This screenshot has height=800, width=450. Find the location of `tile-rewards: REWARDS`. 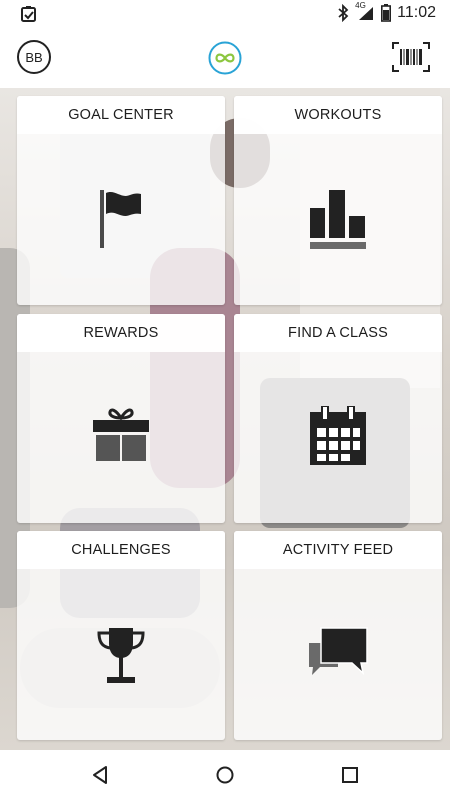

tile-rewards: REWARDS is located at coordinates (121, 418).